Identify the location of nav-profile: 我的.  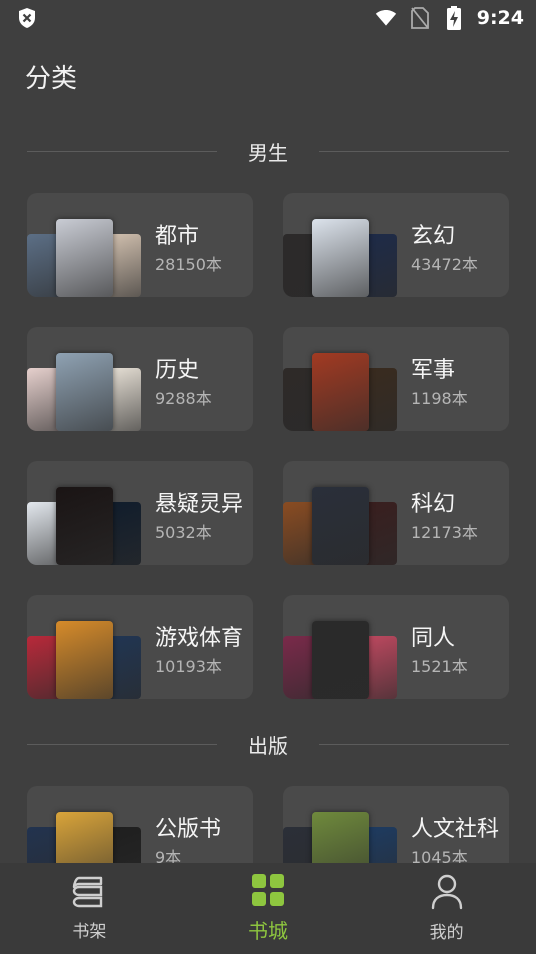
(447, 908).